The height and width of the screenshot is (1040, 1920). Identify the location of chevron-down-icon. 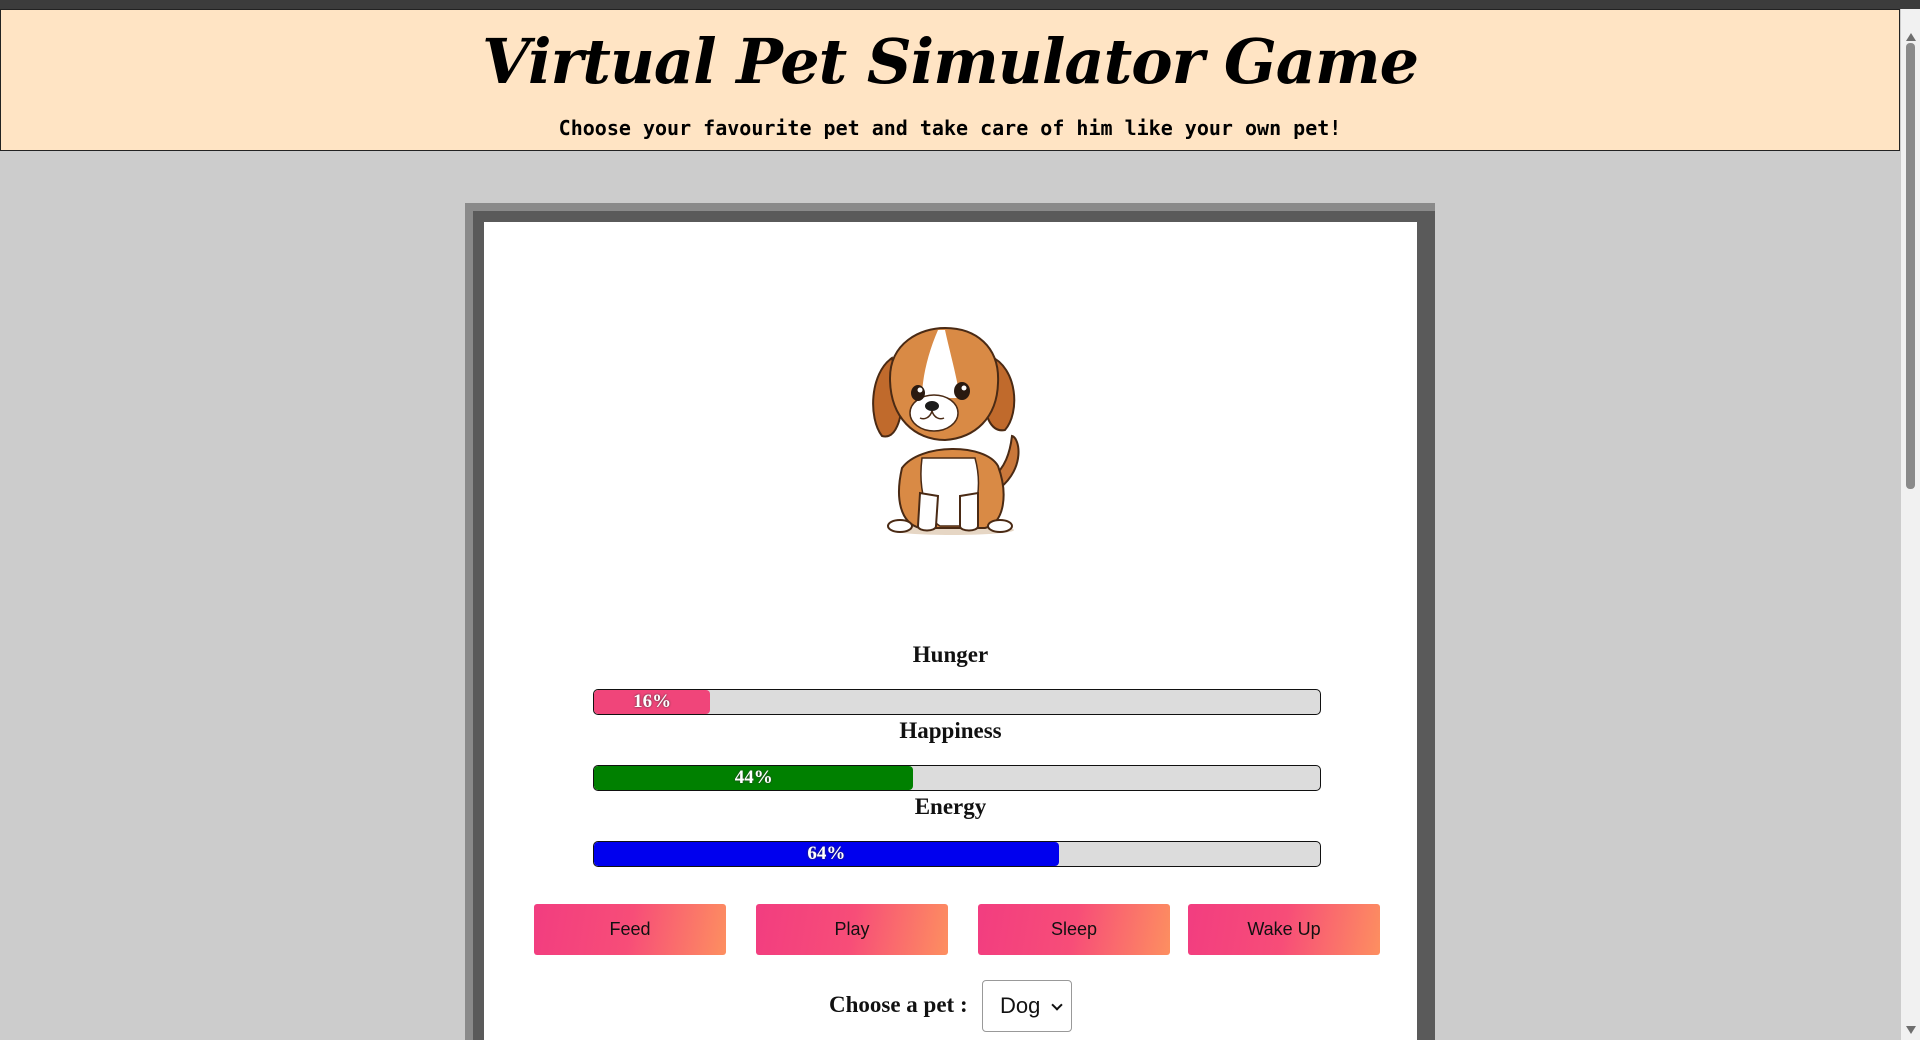
(1057, 1005).